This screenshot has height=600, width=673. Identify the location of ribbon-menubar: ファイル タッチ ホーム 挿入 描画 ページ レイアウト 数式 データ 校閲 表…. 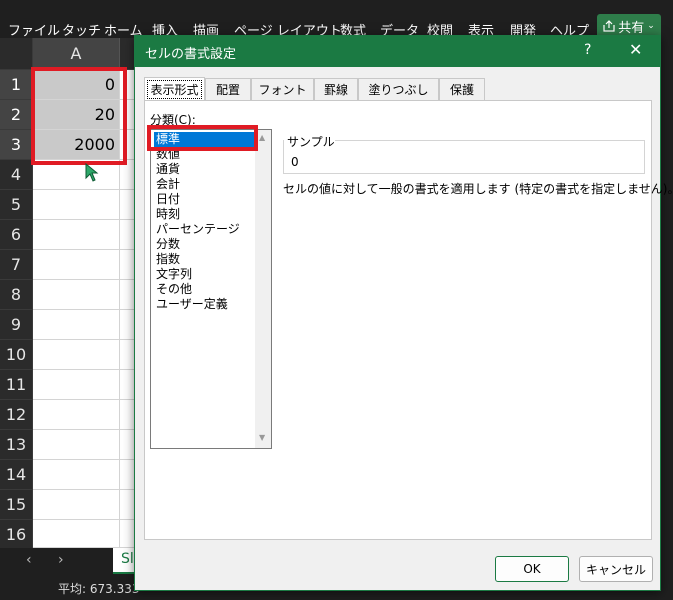
(336, 19).